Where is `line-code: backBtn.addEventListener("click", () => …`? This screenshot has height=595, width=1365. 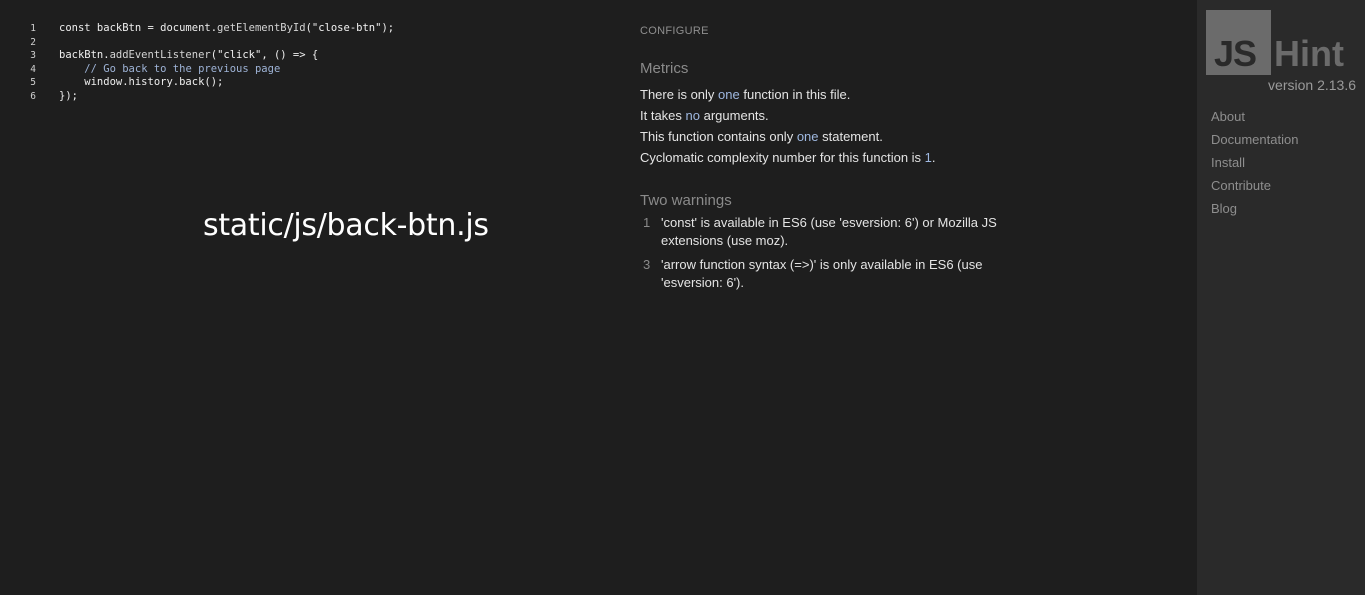
line-code: backBtn.addEventListener("click", () => … is located at coordinates (188, 56).